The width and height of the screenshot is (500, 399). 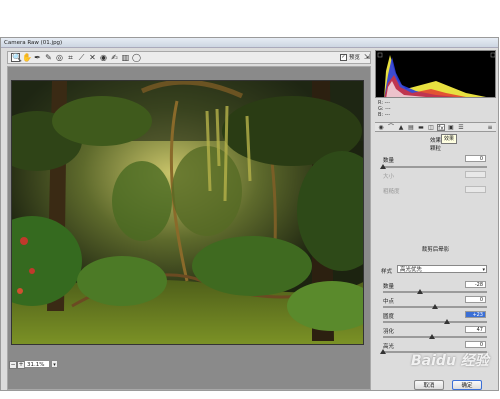 I want to click on vignette-amount-field: -28, so click(x=475, y=284).